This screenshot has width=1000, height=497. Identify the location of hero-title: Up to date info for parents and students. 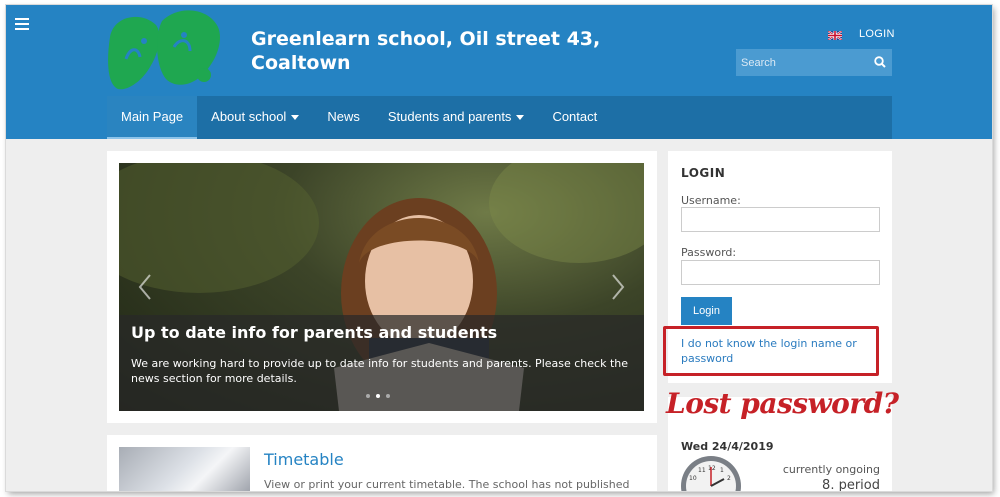
(314, 332).